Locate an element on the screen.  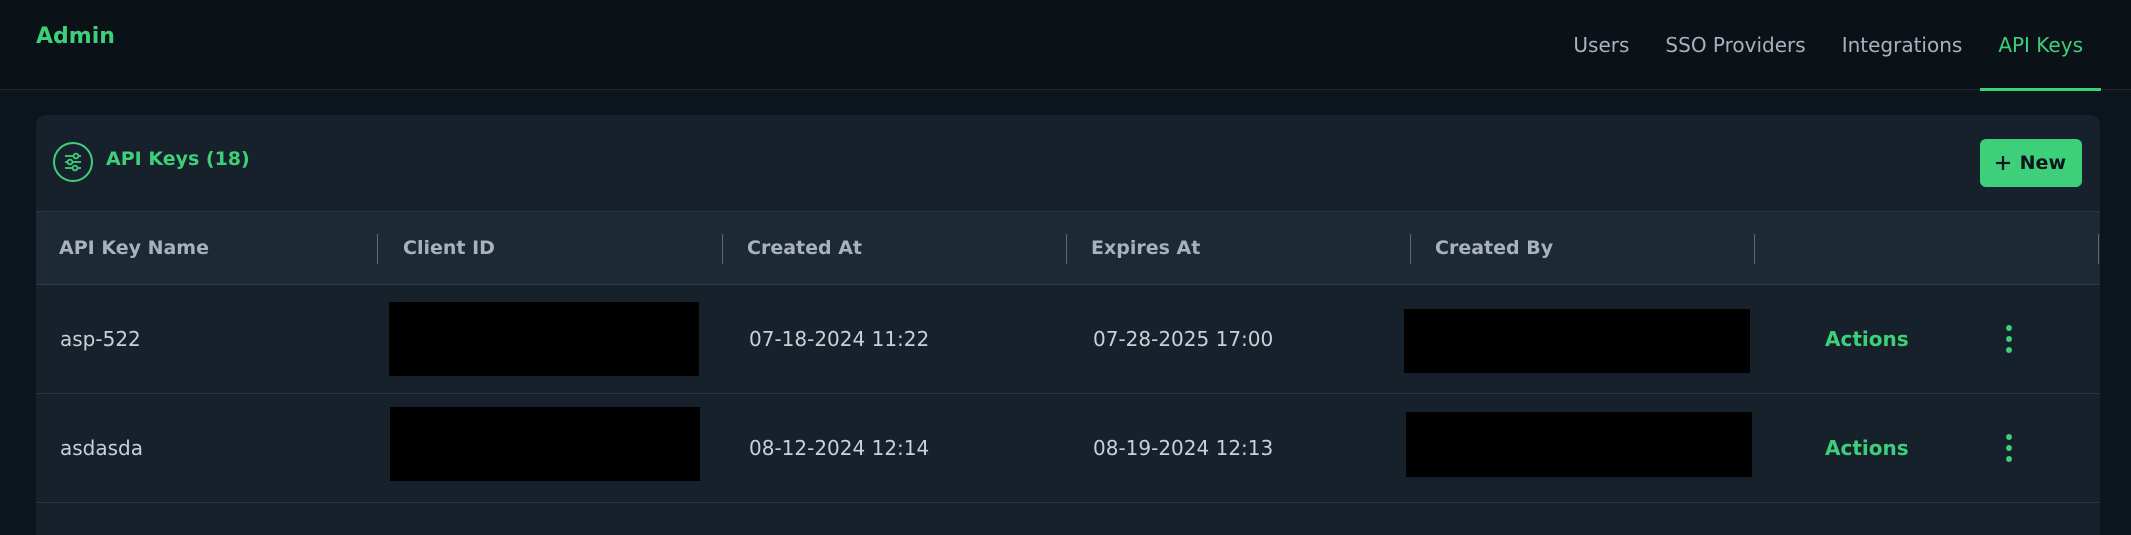
brand-title: Admin is located at coordinates (75, 36).